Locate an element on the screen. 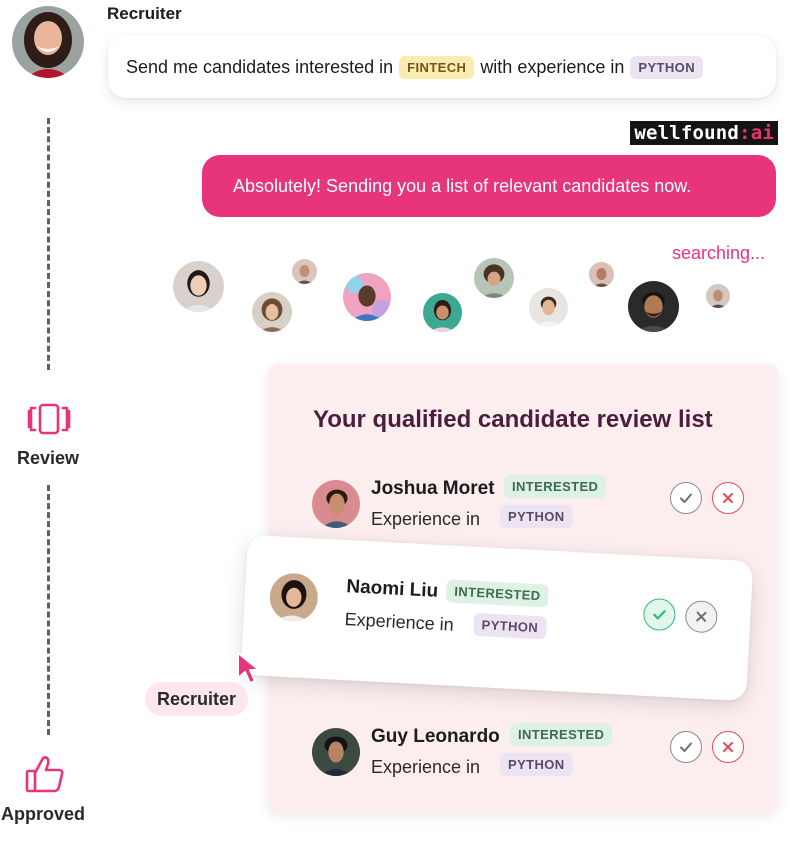 The height and width of the screenshot is (847, 800). candidate-name: Guy Leonardo is located at coordinates (435, 736).